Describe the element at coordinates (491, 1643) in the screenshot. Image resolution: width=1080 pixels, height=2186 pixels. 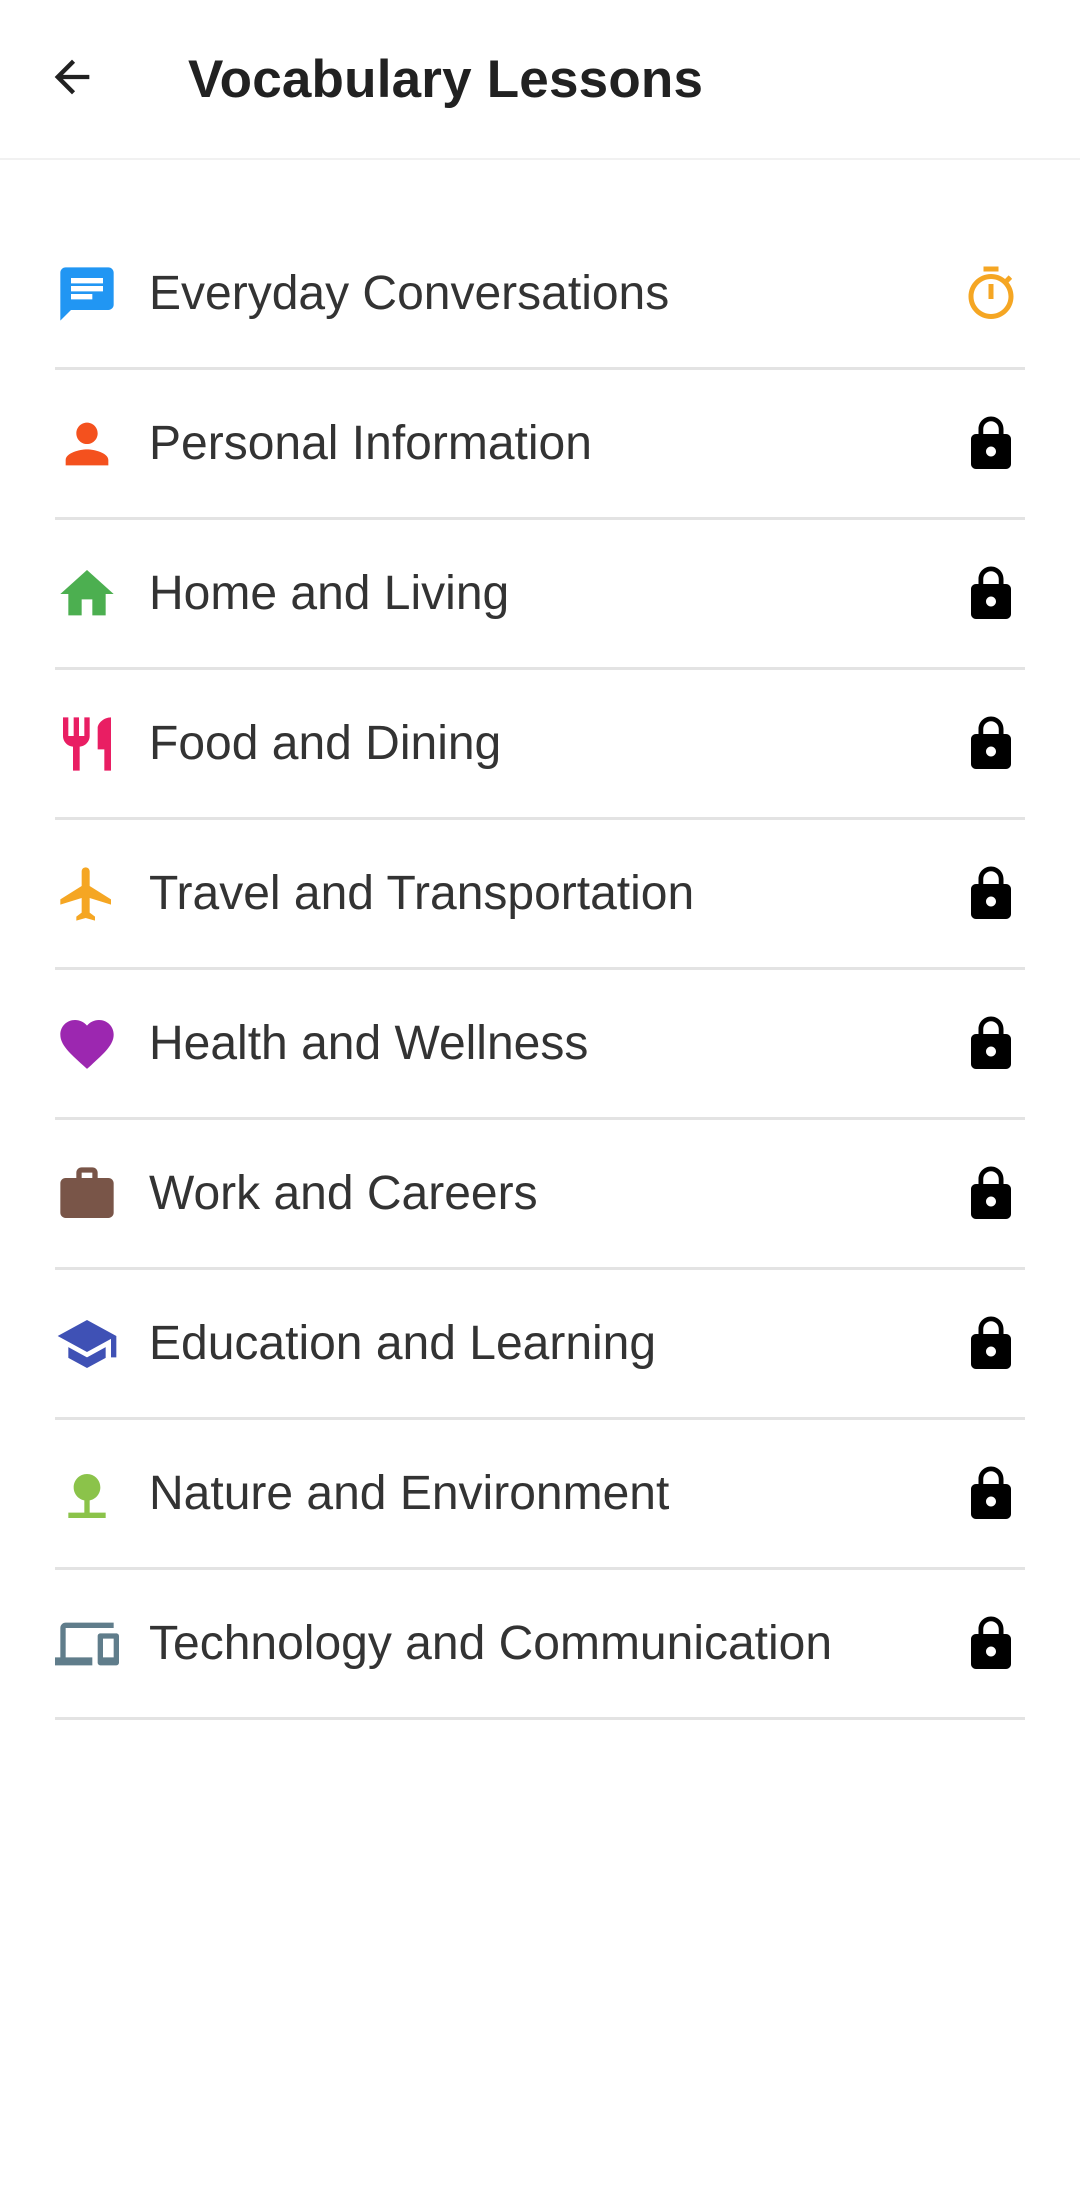
I see `lesson-label: Technology and Communication` at that location.